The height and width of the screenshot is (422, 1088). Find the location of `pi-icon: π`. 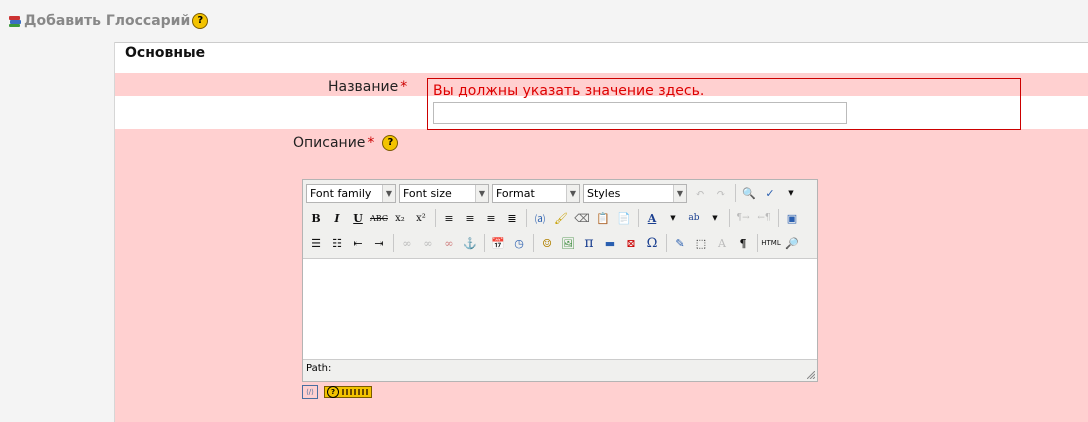

pi-icon: π is located at coordinates (589, 243).